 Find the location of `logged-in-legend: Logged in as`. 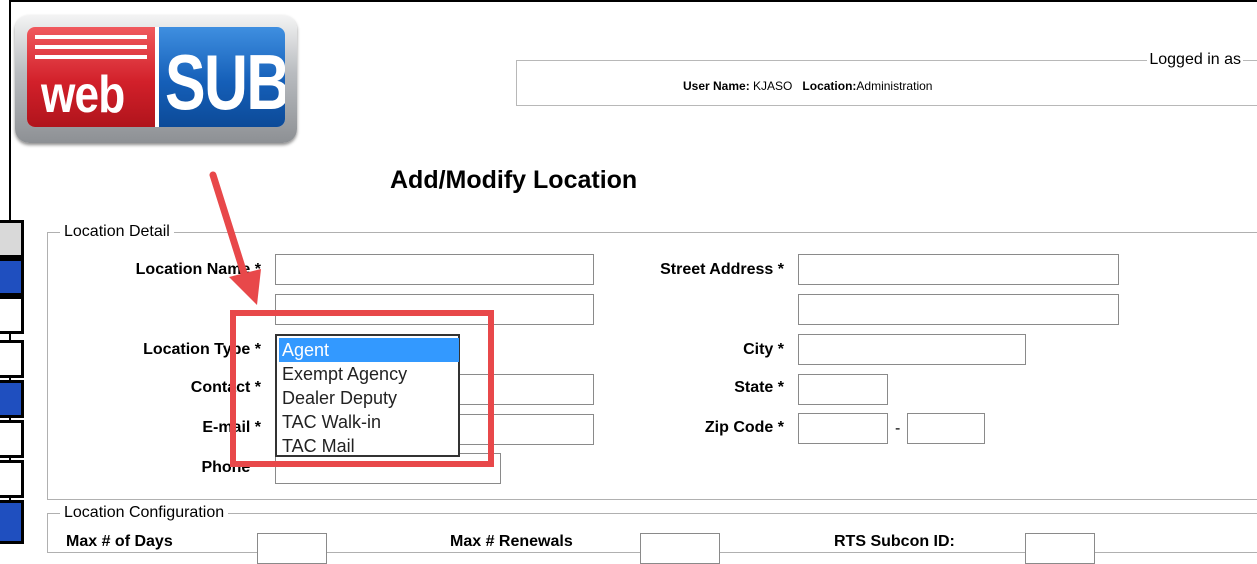

logged-in-legend: Logged in as is located at coordinates (1195, 60).